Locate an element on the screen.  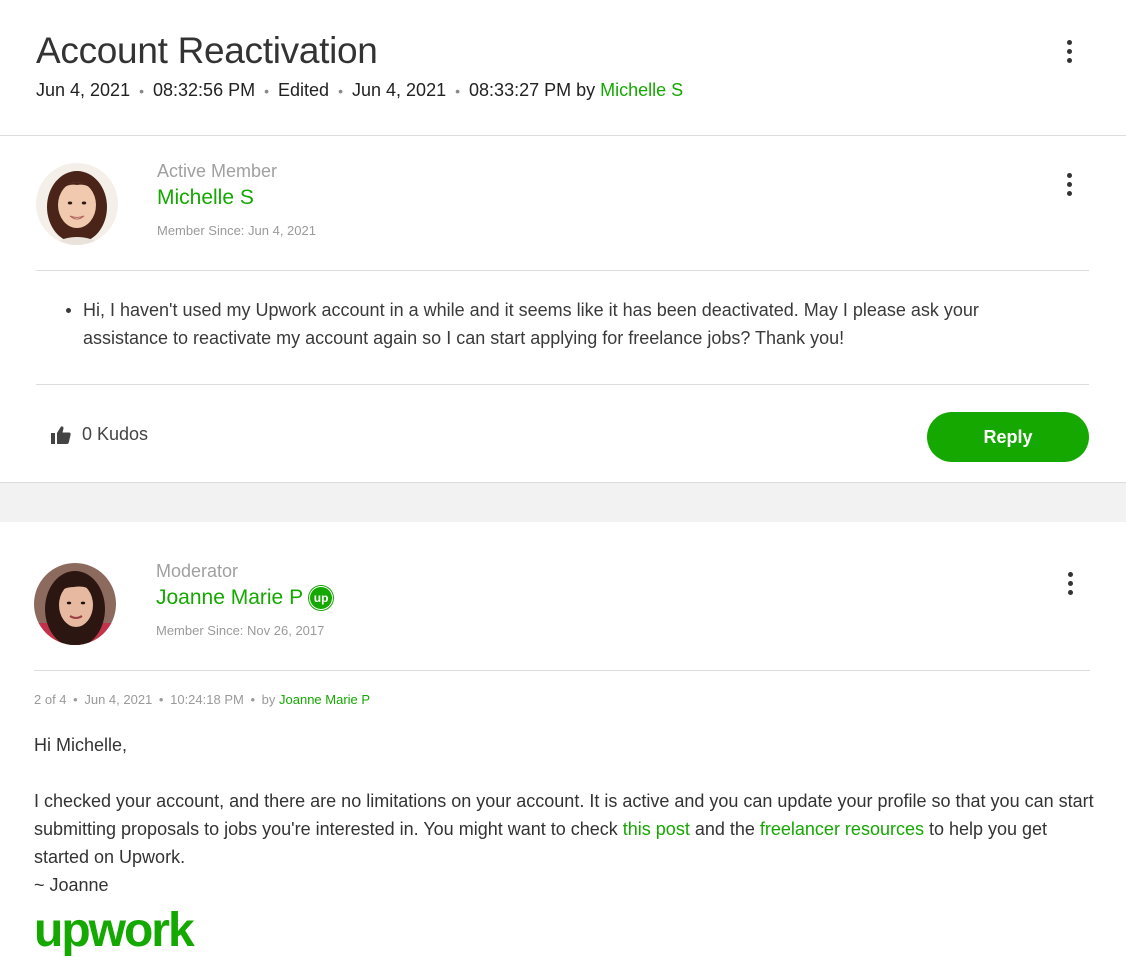
freelancer-resources-link: freelancer resources is located at coordinates (842, 829).